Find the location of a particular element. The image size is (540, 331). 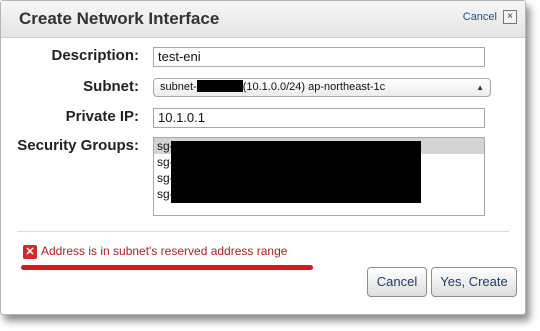

subnet-select: subnet- (10.1.0.0/24) ap-northeast-1c ▲ is located at coordinates (322, 87).